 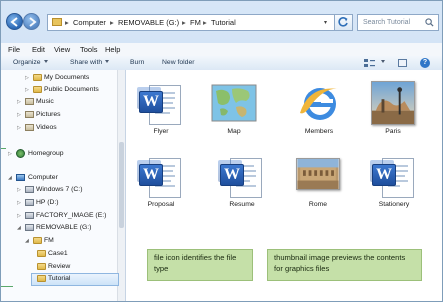 I want to click on new-folder-button: New folder, so click(x=178, y=62).